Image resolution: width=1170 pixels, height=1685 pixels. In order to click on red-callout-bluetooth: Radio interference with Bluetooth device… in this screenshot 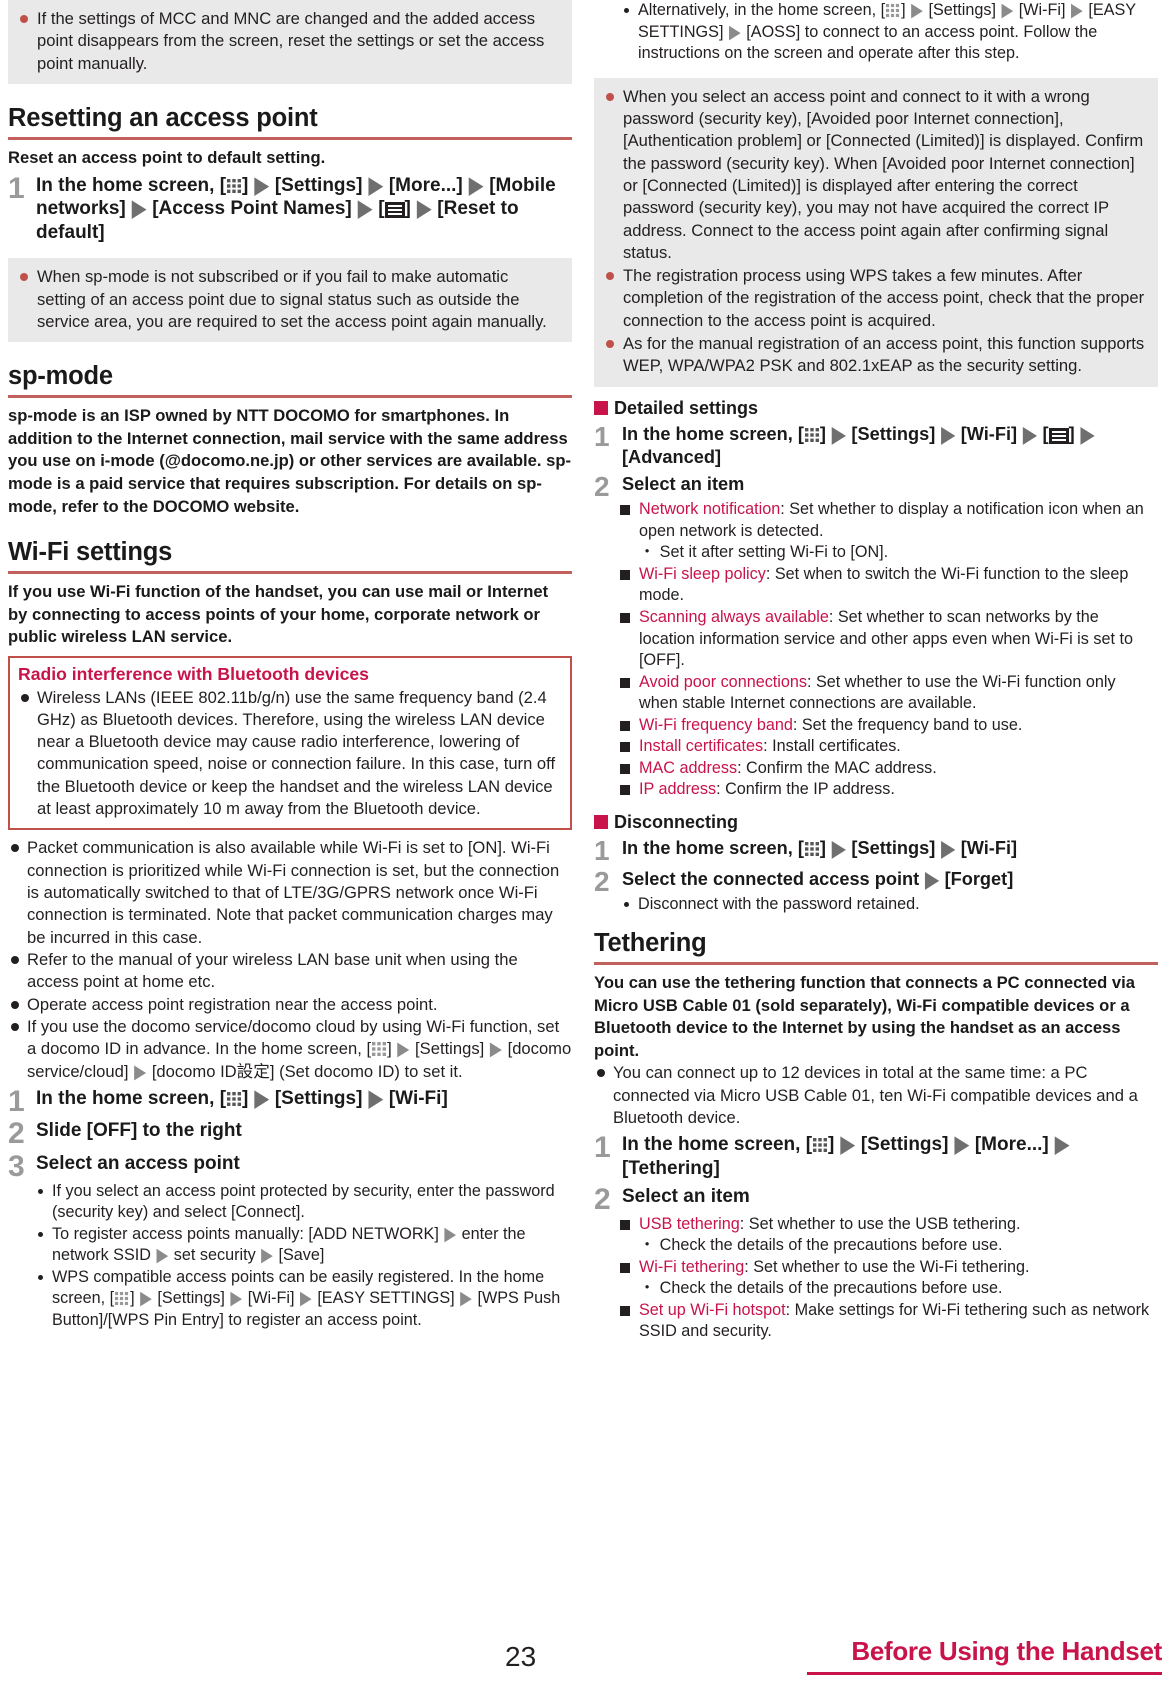, I will do `click(290, 743)`.